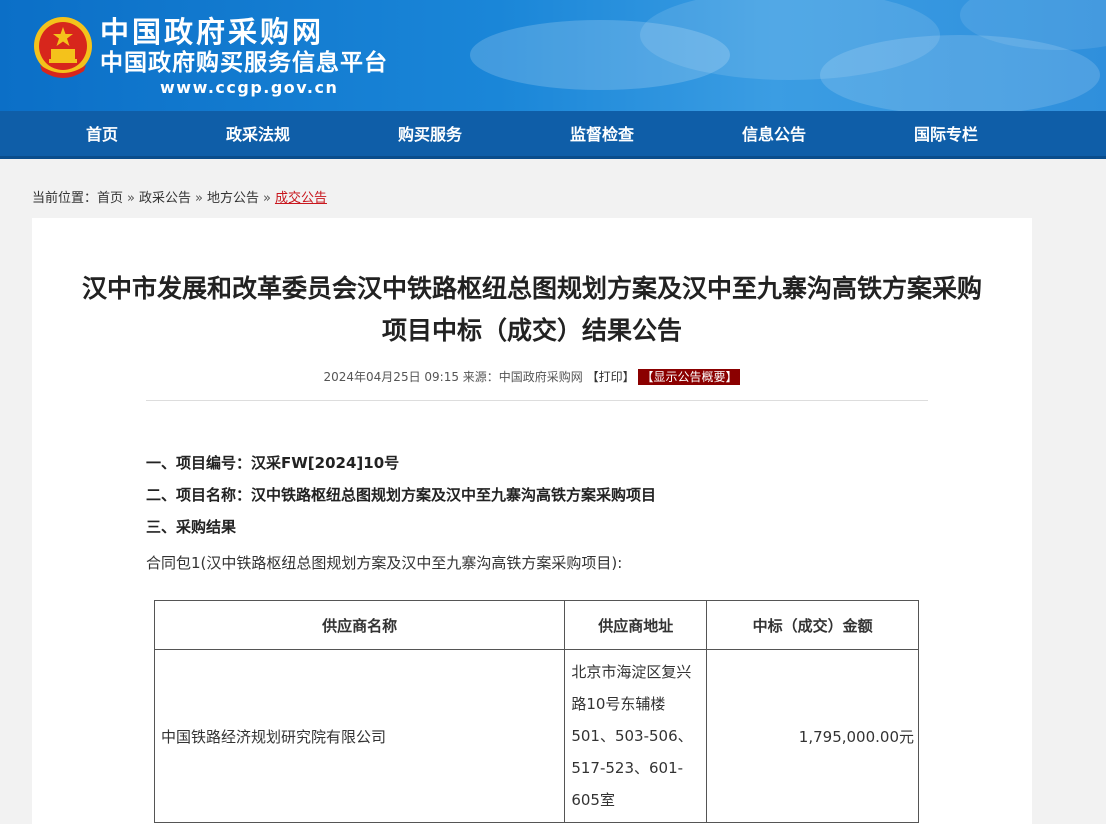  What do you see at coordinates (430, 135) in the screenshot?
I see `nav-item-purchase-services: 购买服务` at bounding box center [430, 135].